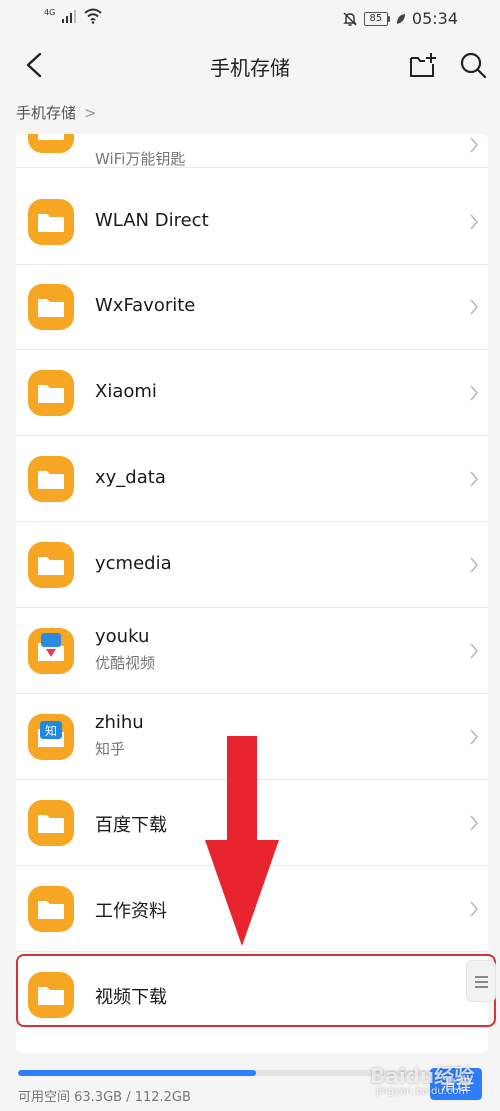 The image size is (500, 1111). I want to click on breadcrumb-item: 手机存储, so click(46, 112).